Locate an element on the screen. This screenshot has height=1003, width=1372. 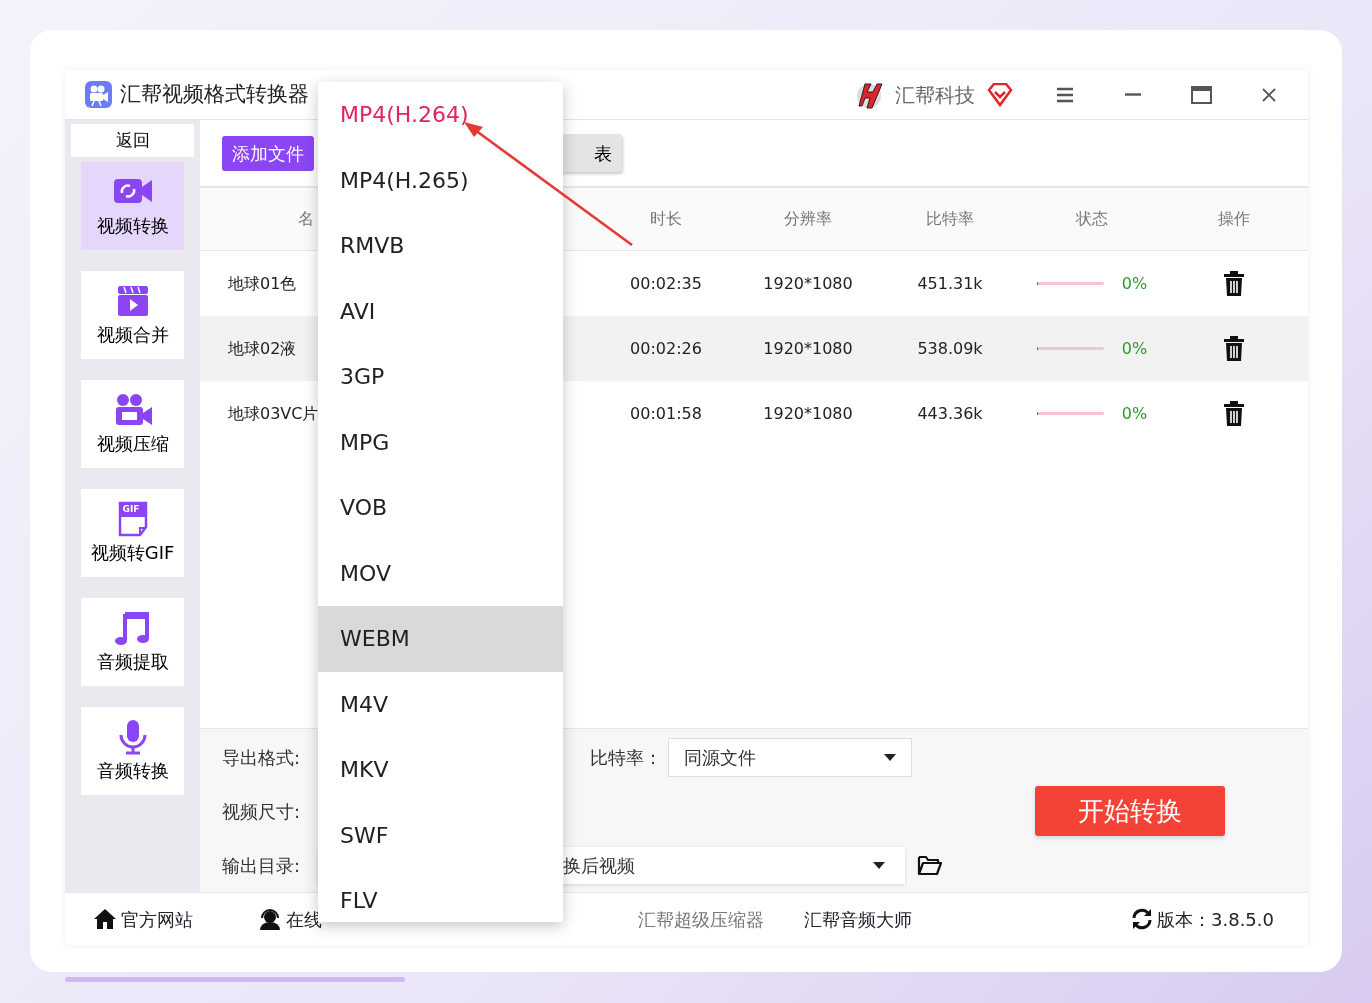
table-cell-text: 538.09k is located at coordinates (950, 348).